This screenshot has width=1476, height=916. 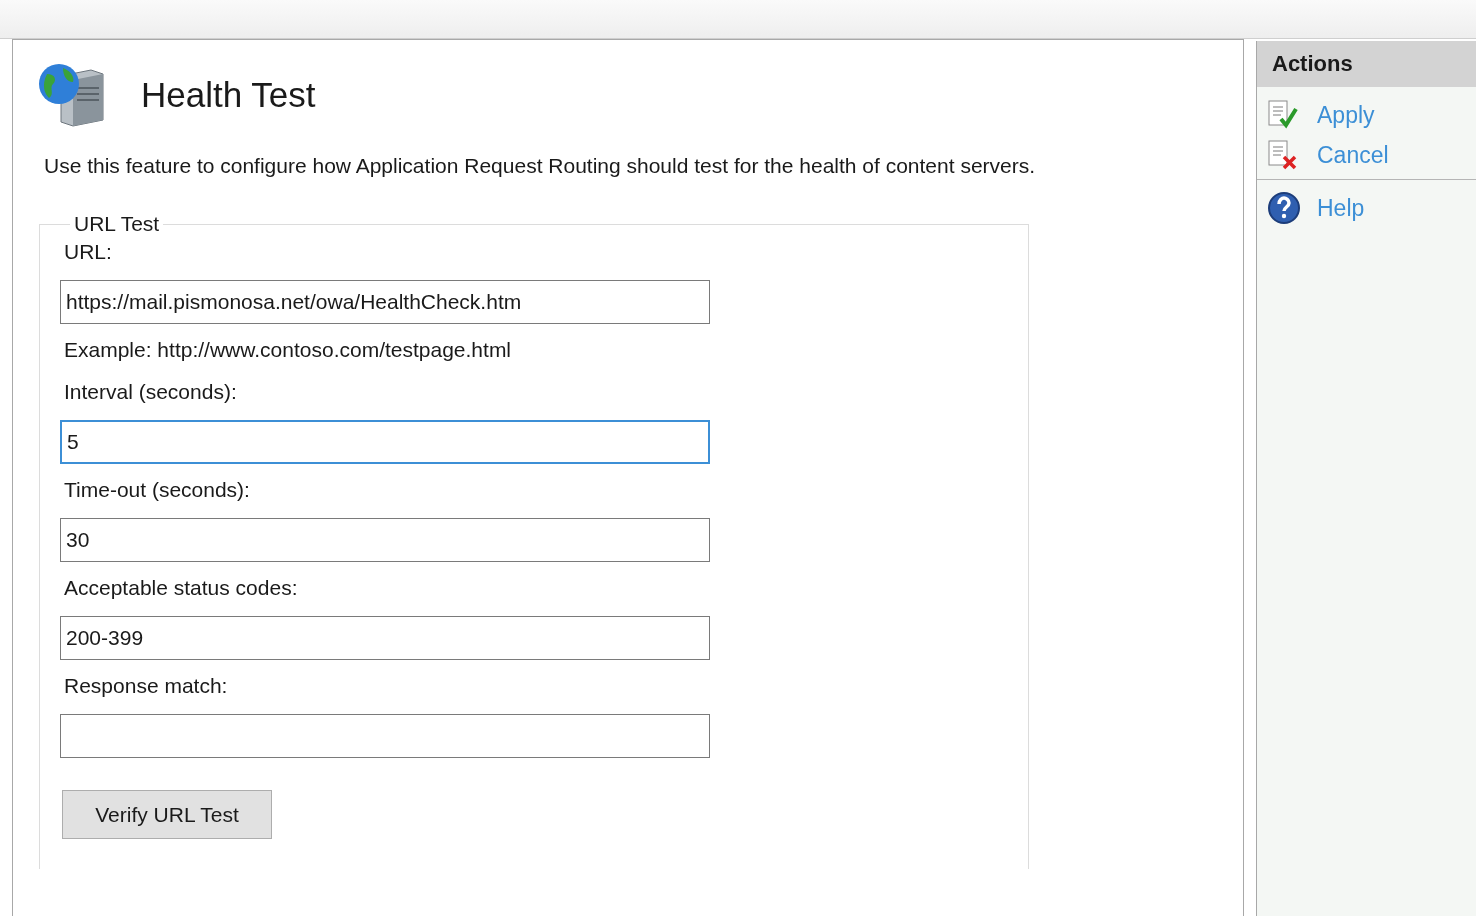 I want to click on verify-button: Verify URL Test, so click(x=167, y=814).